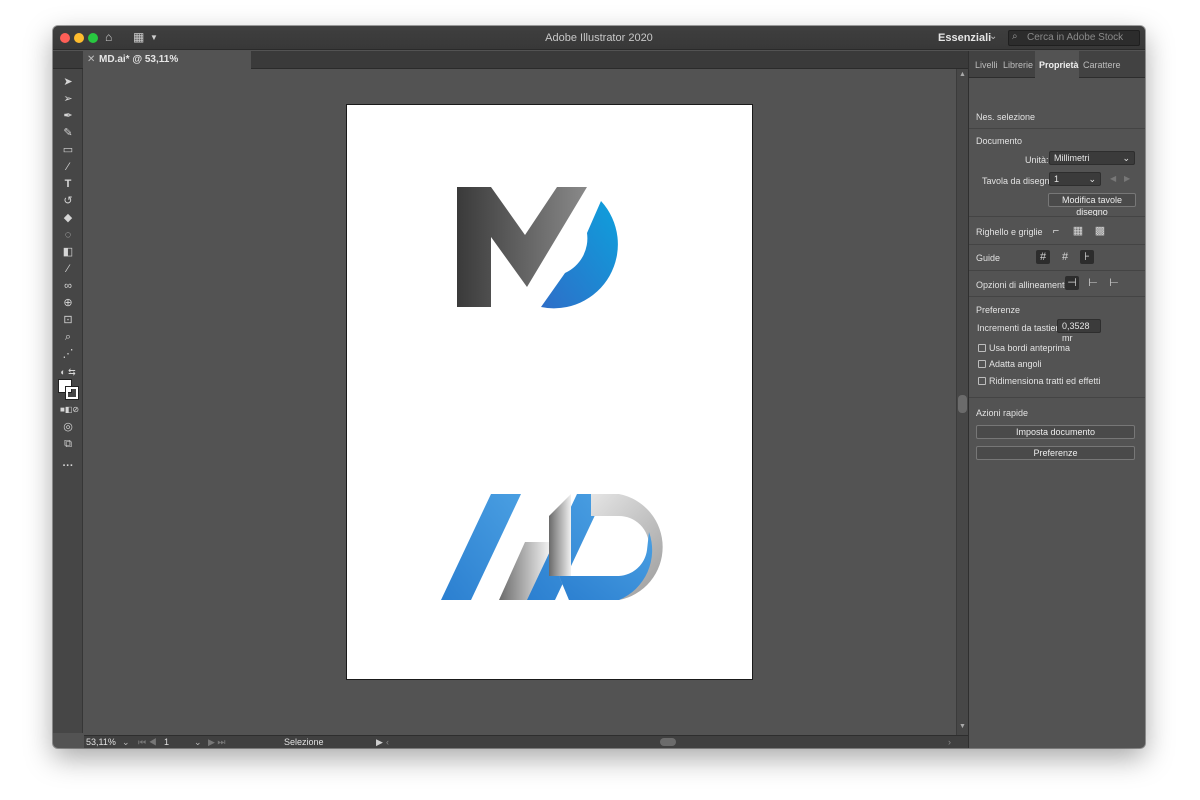  Describe the element at coordinates (68, 466) in the screenshot. I see `more-tools-icon: ···` at that location.